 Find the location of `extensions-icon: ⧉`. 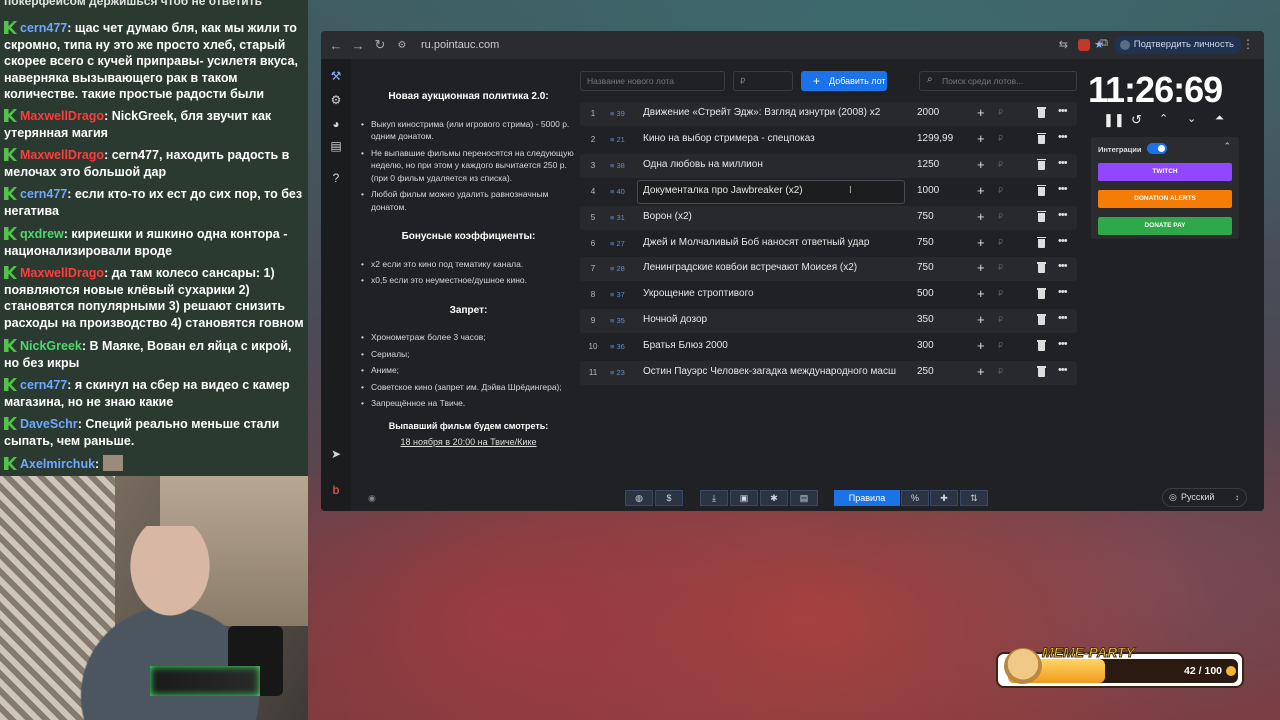

extensions-icon: ⧉ is located at coordinates (1104, 43).